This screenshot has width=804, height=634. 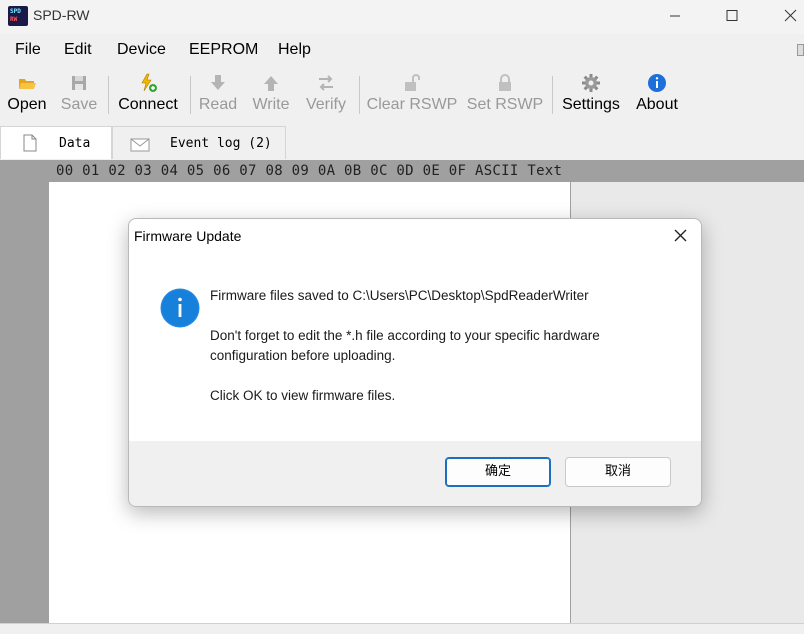 What do you see at coordinates (657, 104) in the screenshot?
I see `about-label: About` at bounding box center [657, 104].